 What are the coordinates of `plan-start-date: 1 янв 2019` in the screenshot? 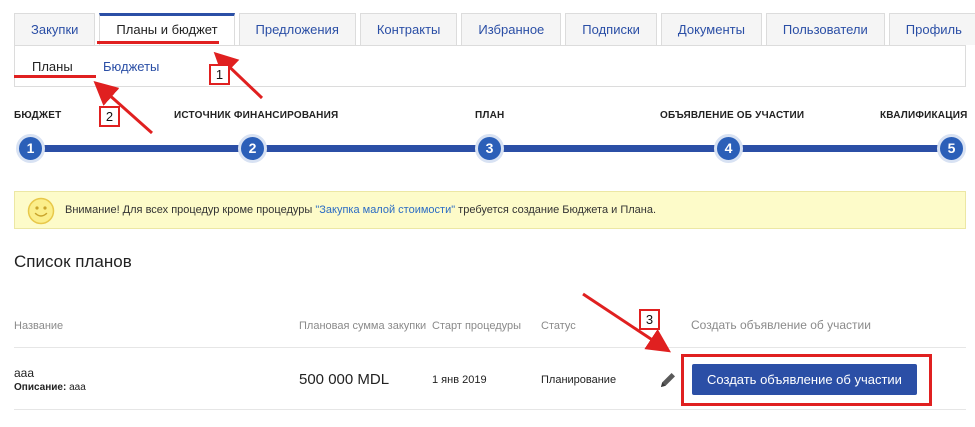 It's located at (459, 380).